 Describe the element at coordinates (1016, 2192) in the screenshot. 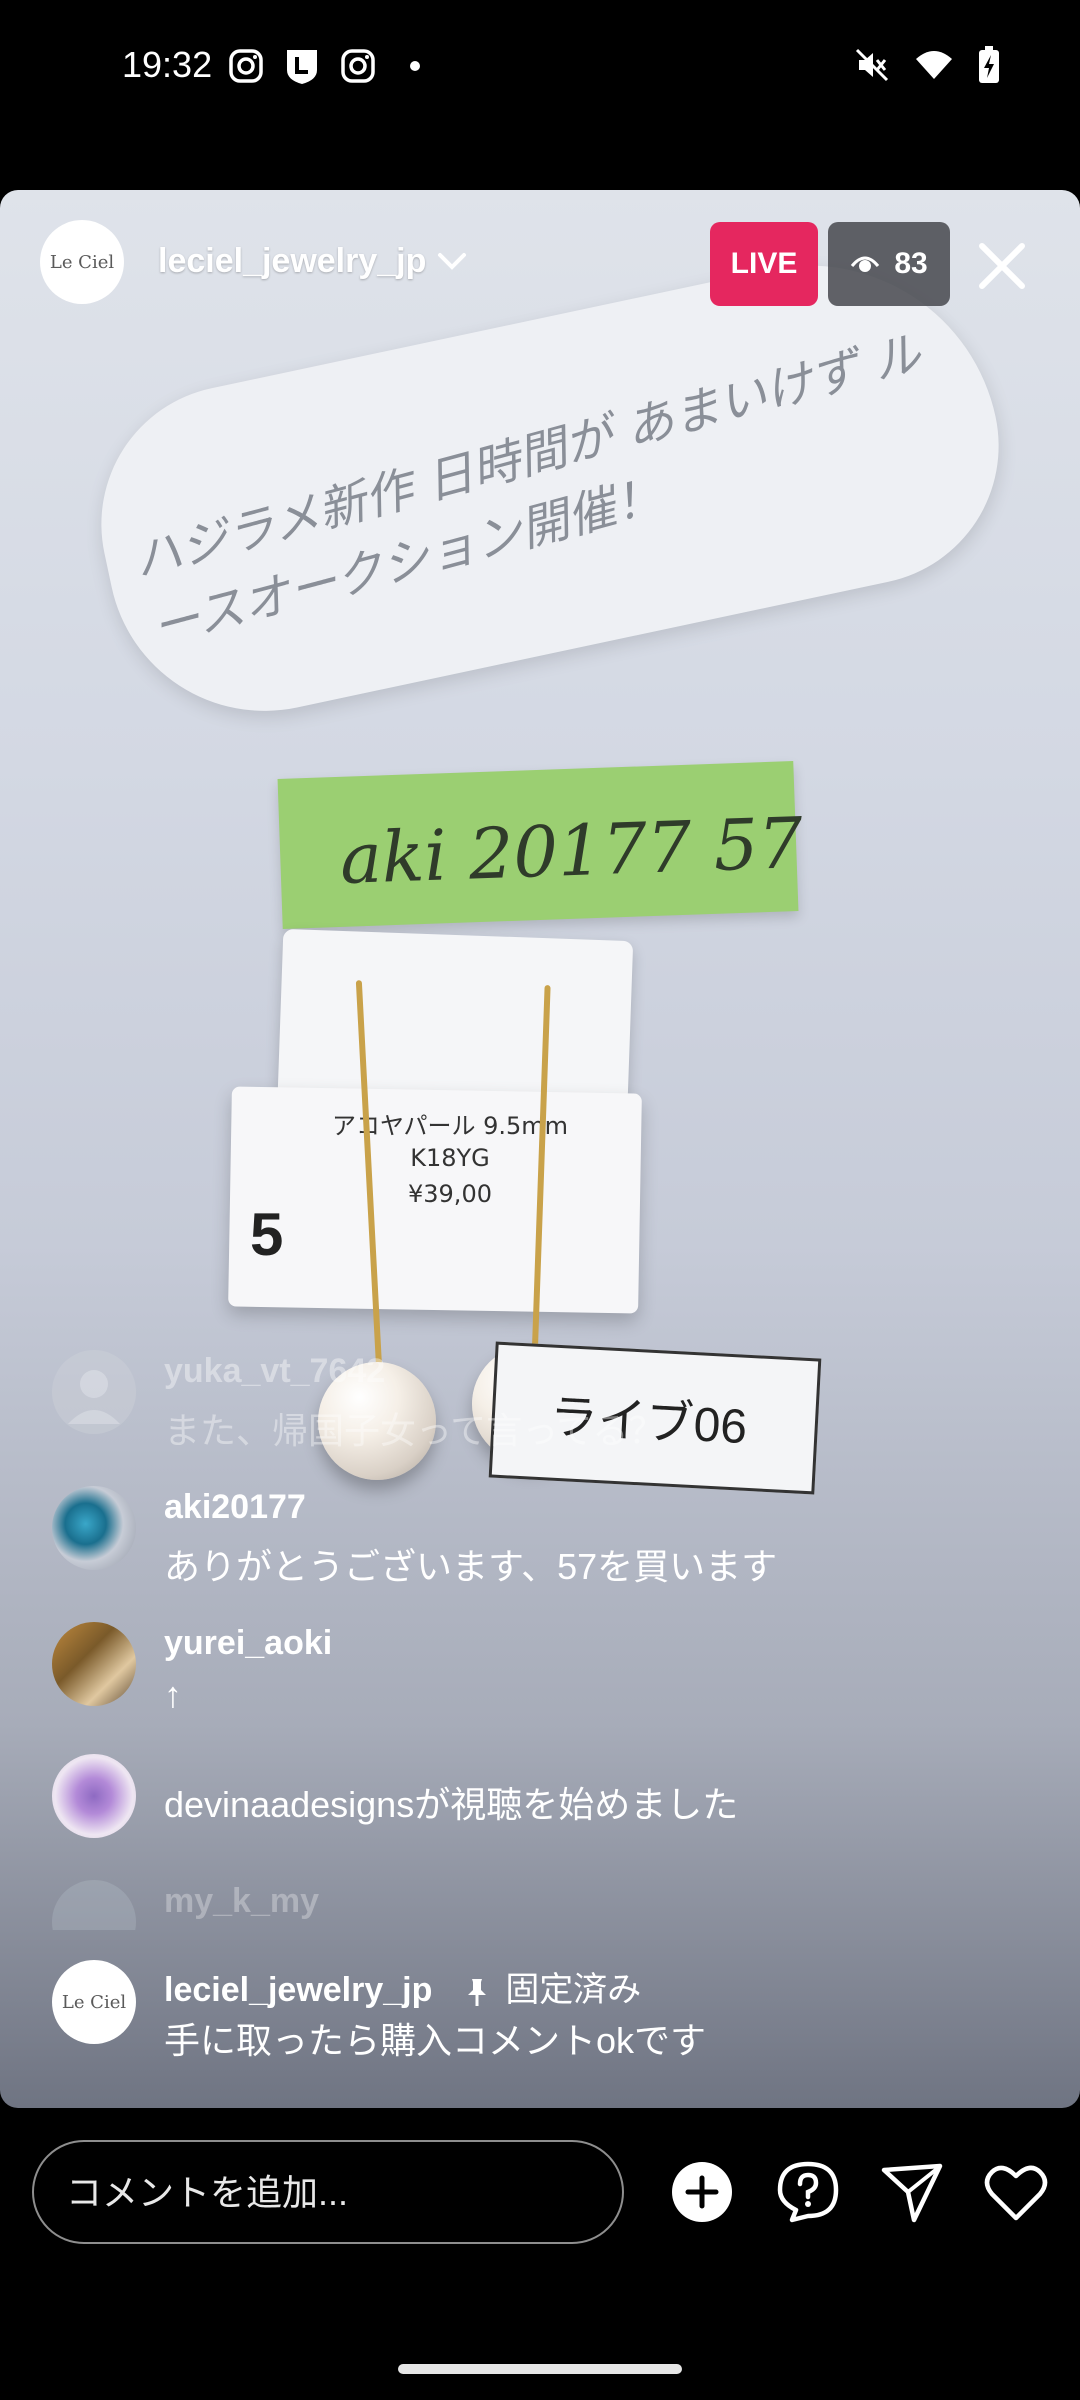

I see `heart-icon` at that location.